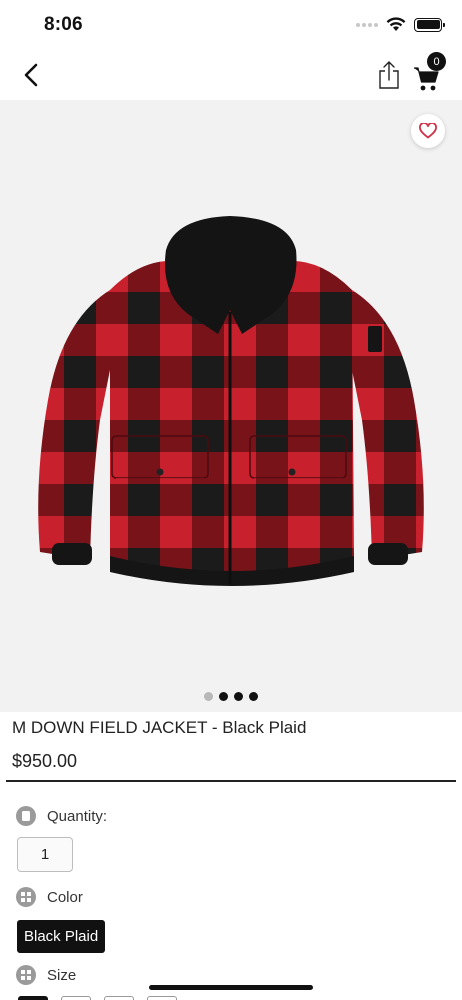 The width and height of the screenshot is (462, 1000). I want to click on color-label: Color, so click(65, 897).